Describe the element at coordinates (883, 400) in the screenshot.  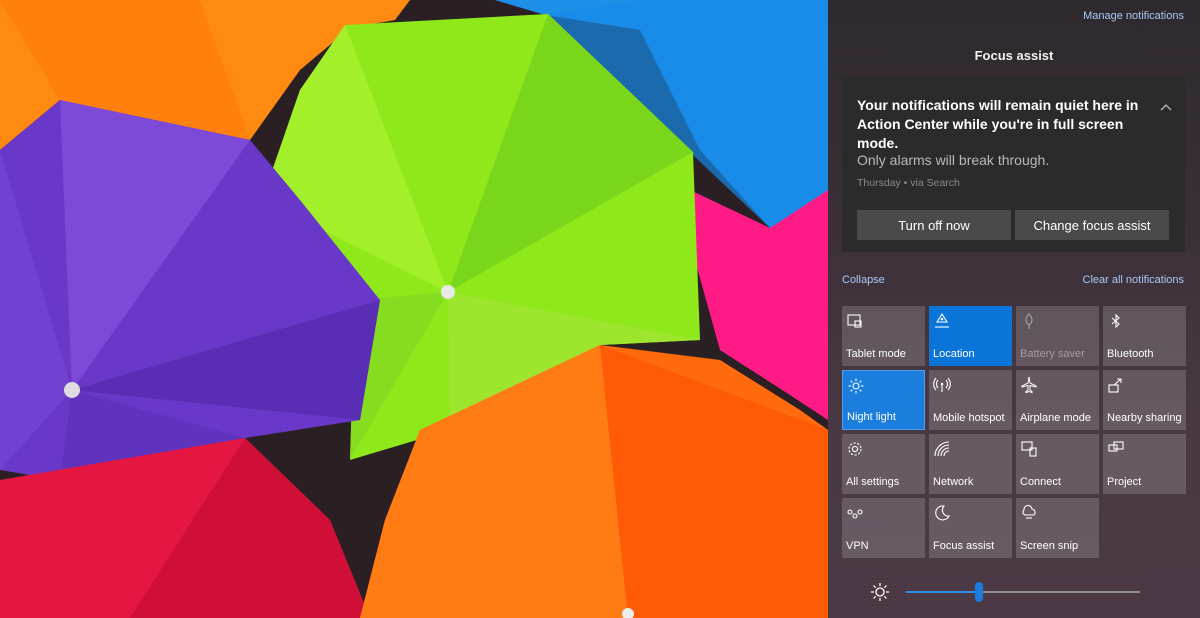
I see `quick-action-night-light: Night light` at that location.